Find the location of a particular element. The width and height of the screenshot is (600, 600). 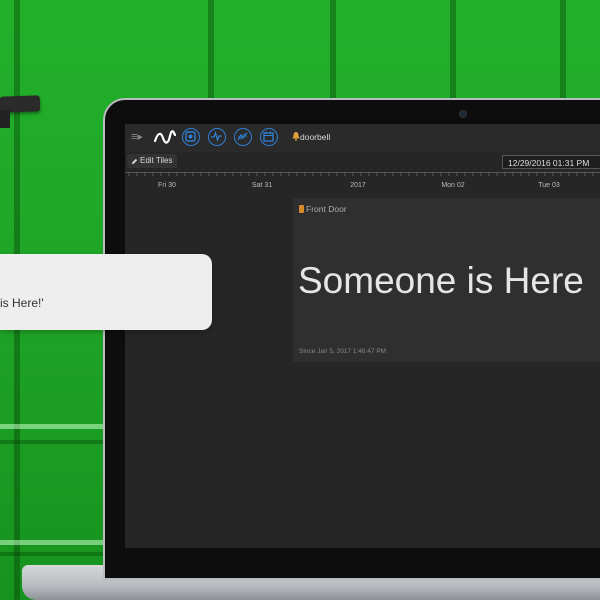

tile-header: Front Door is located at coordinates (323, 209).